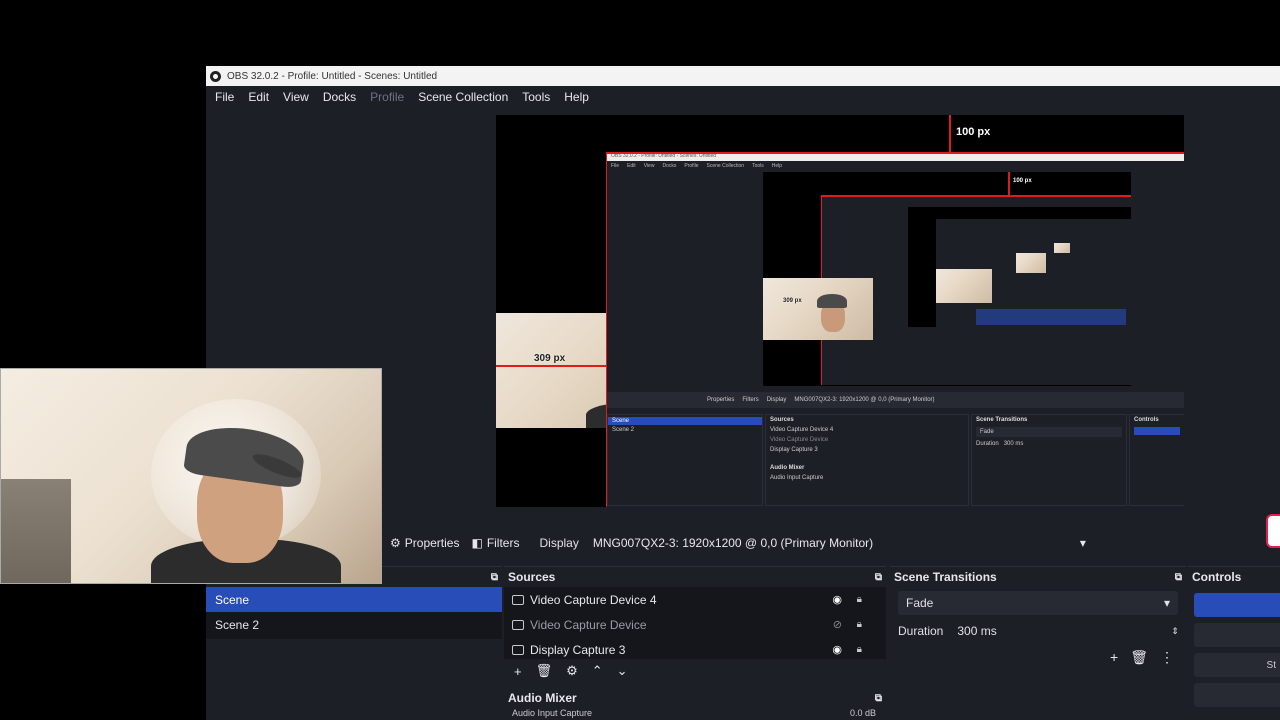  Describe the element at coordinates (552, 713) in the screenshot. I see `audio-source-name: Audio Input Capture` at that location.